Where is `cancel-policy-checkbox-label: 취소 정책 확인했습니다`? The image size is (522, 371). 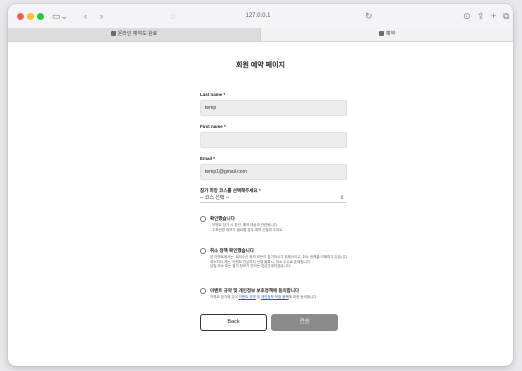 cancel-policy-checkbox-label: 취소 정책 확인했습니다 is located at coordinates (232, 250).